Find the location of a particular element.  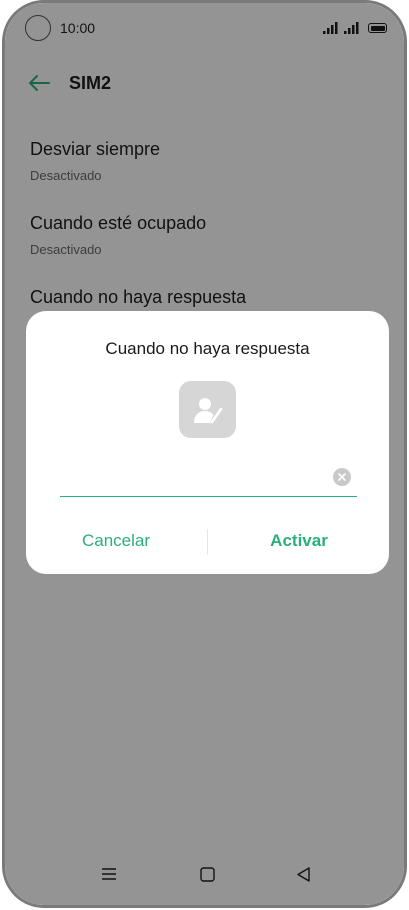

clear-button is located at coordinates (342, 477).